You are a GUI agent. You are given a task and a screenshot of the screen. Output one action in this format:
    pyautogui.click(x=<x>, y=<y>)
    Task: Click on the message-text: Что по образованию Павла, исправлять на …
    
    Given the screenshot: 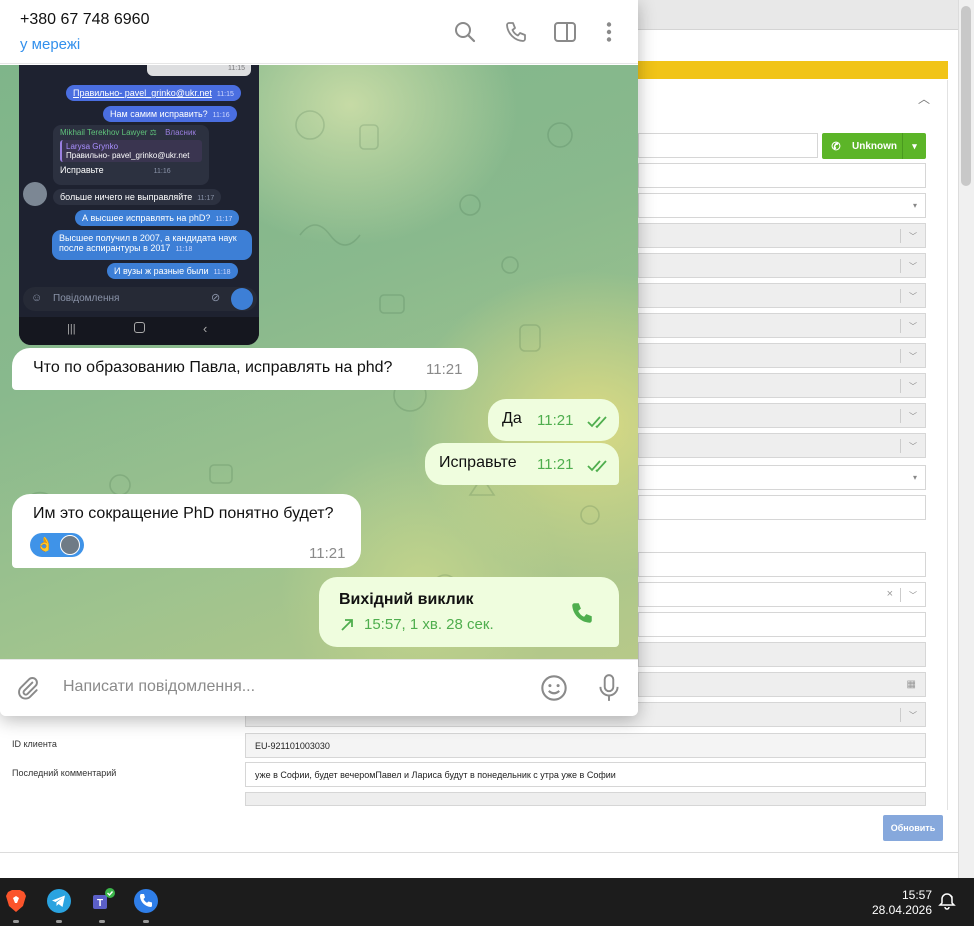 What is the action you would take?
    pyautogui.click(x=213, y=367)
    